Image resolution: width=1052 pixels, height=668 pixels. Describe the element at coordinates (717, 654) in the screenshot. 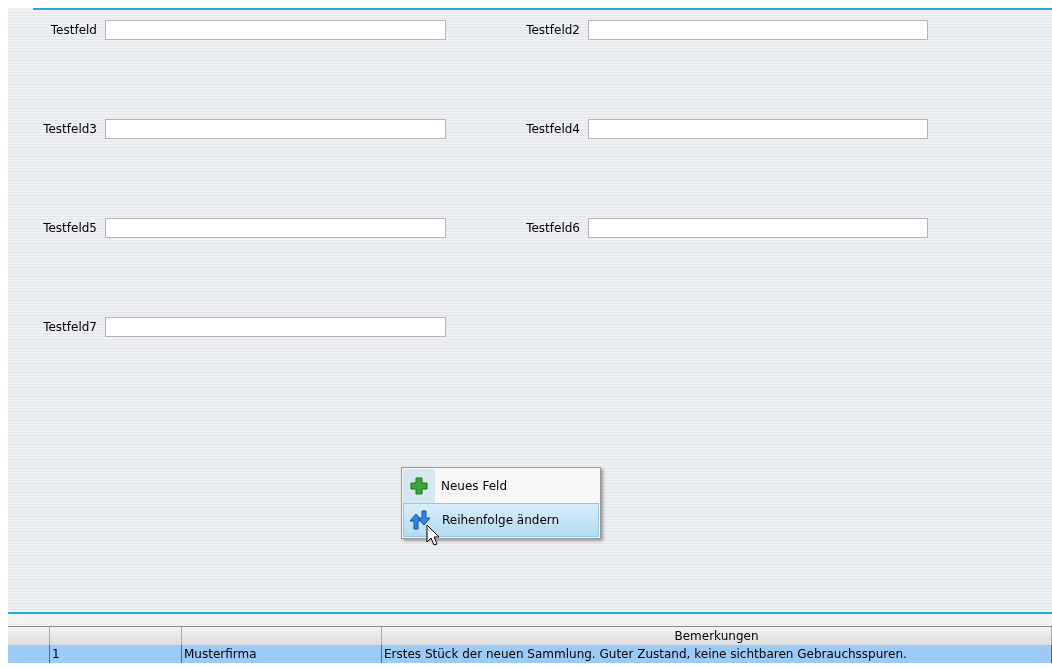

I see `table-cell: Erstes Stück der neuen Sammlung. Guter Zustand, keine sichtbaren Gebrauchsspuren.` at that location.